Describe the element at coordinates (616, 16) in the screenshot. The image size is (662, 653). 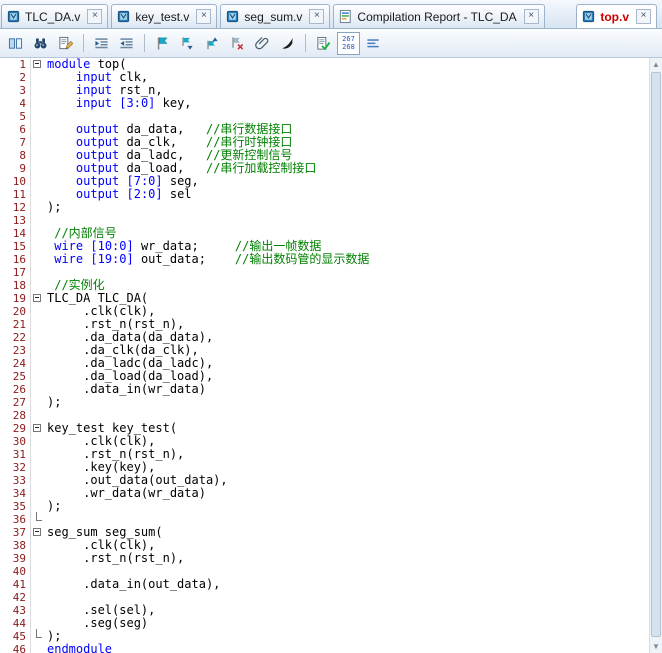
I see `tab-top-v: top.v ×` at that location.